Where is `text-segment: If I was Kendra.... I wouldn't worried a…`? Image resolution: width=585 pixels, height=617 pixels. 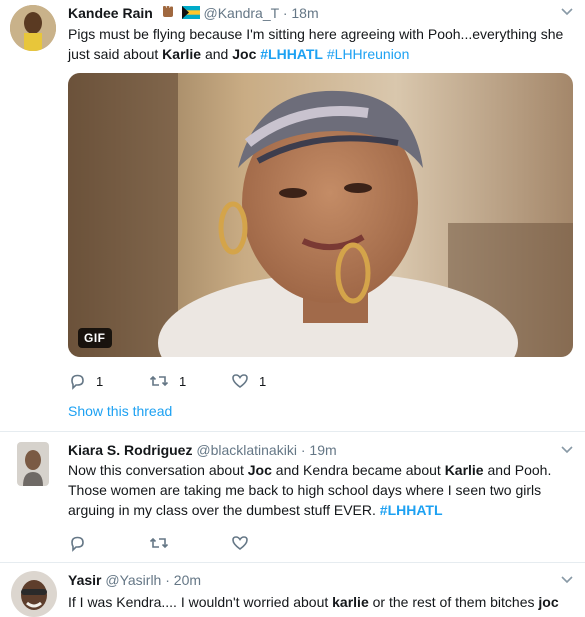 text-segment: If I was Kendra.... I wouldn't worried a… is located at coordinates (200, 602).